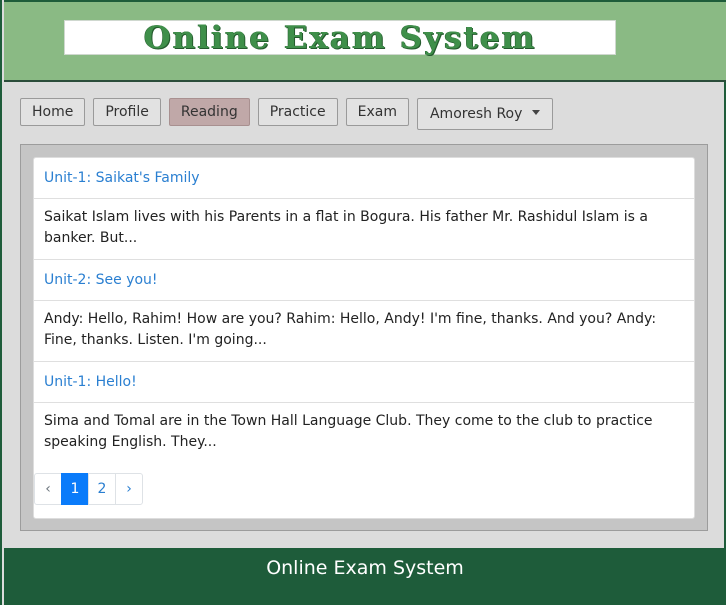 The image size is (726, 605). Describe the element at coordinates (129, 489) in the screenshot. I see `next-page-button: ›` at that location.